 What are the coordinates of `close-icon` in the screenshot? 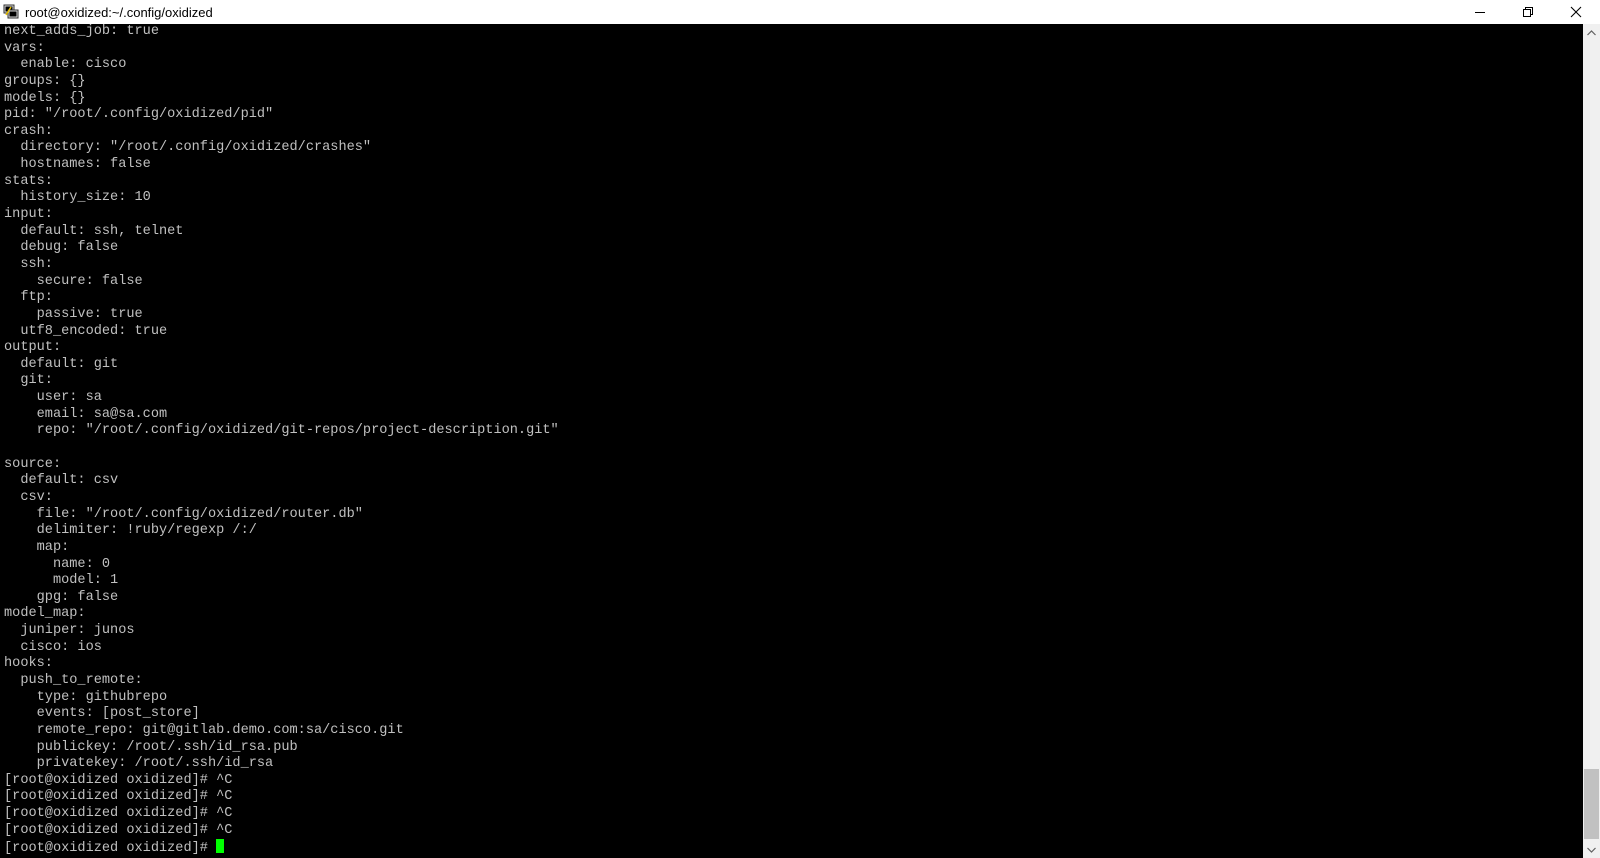 It's located at (1576, 12).